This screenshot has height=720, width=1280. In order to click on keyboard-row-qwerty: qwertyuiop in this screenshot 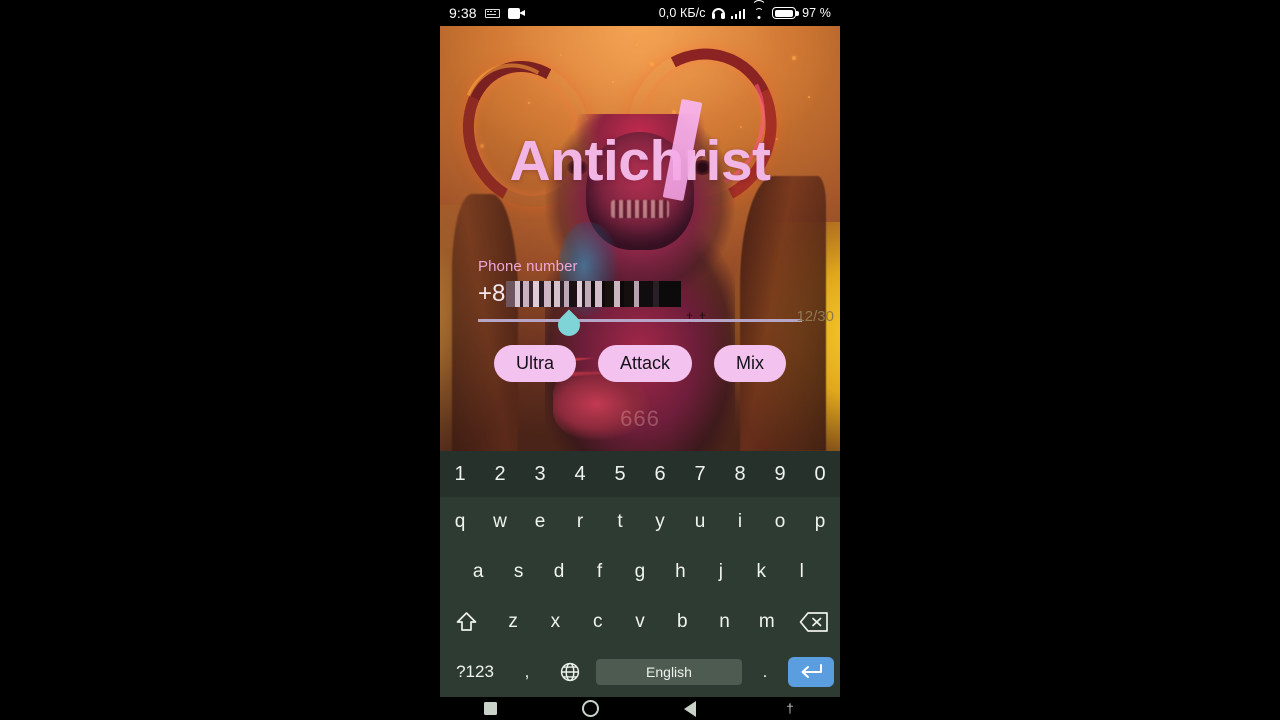, I will do `click(640, 522)`.